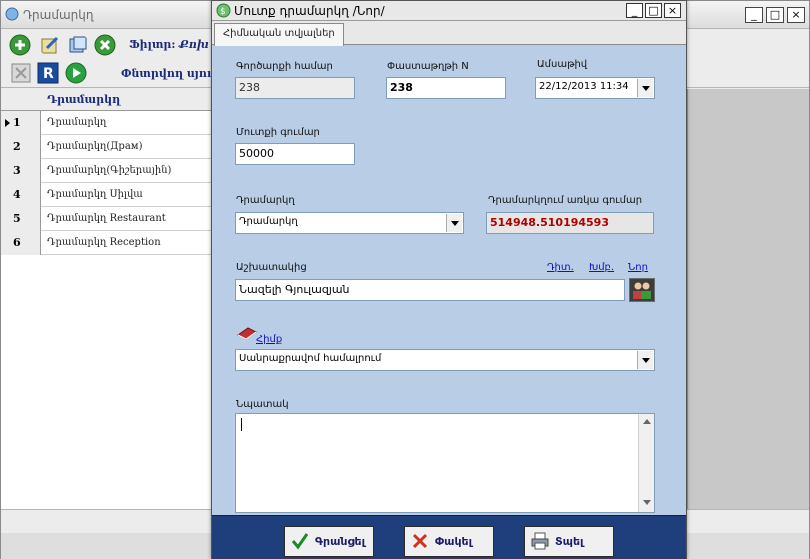 The image size is (810, 559). Describe the element at coordinates (284, 66) in the screenshot. I see `op-number-label: Գործարքի համար` at that location.